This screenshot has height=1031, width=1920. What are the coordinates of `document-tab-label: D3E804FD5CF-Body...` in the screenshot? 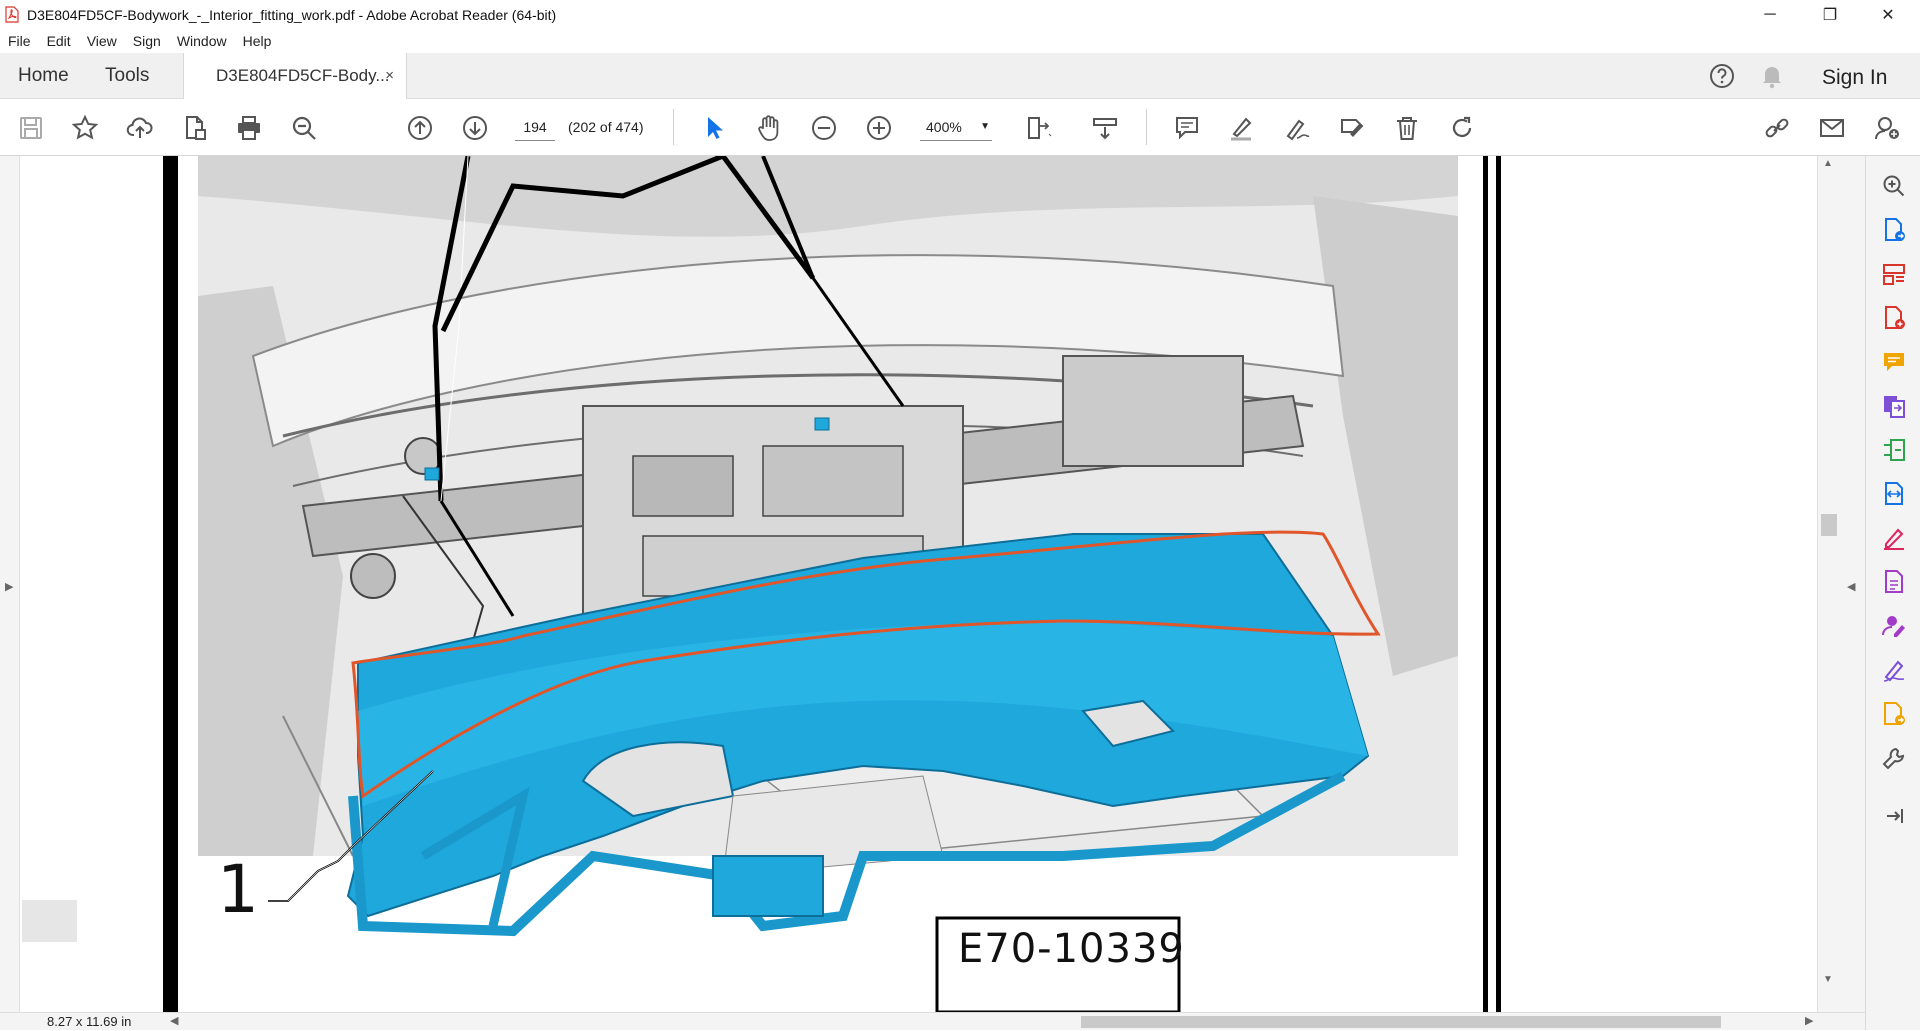 It's located at (303, 75).